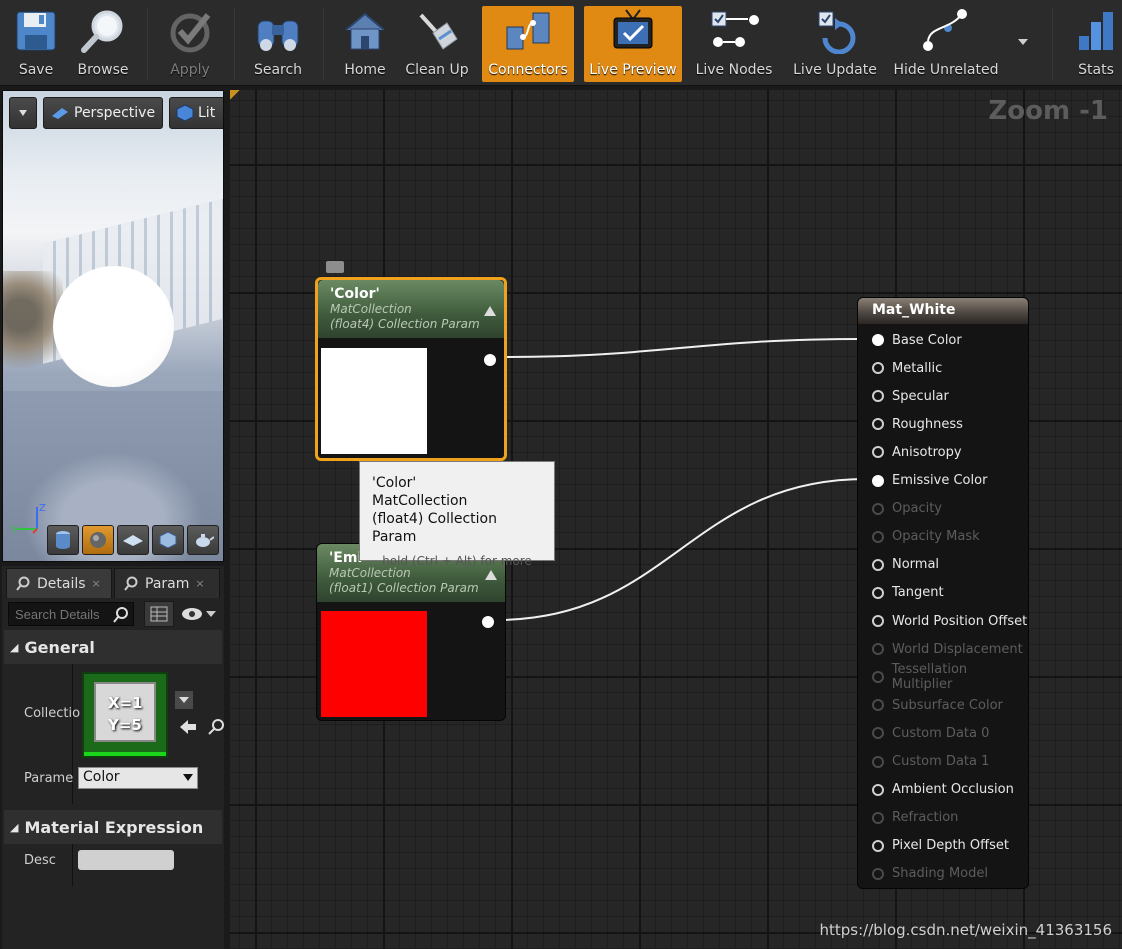 The image size is (1122, 949). Describe the element at coordinates (23, 113) in the screenshot. I see `viewport-options-button` at that location.